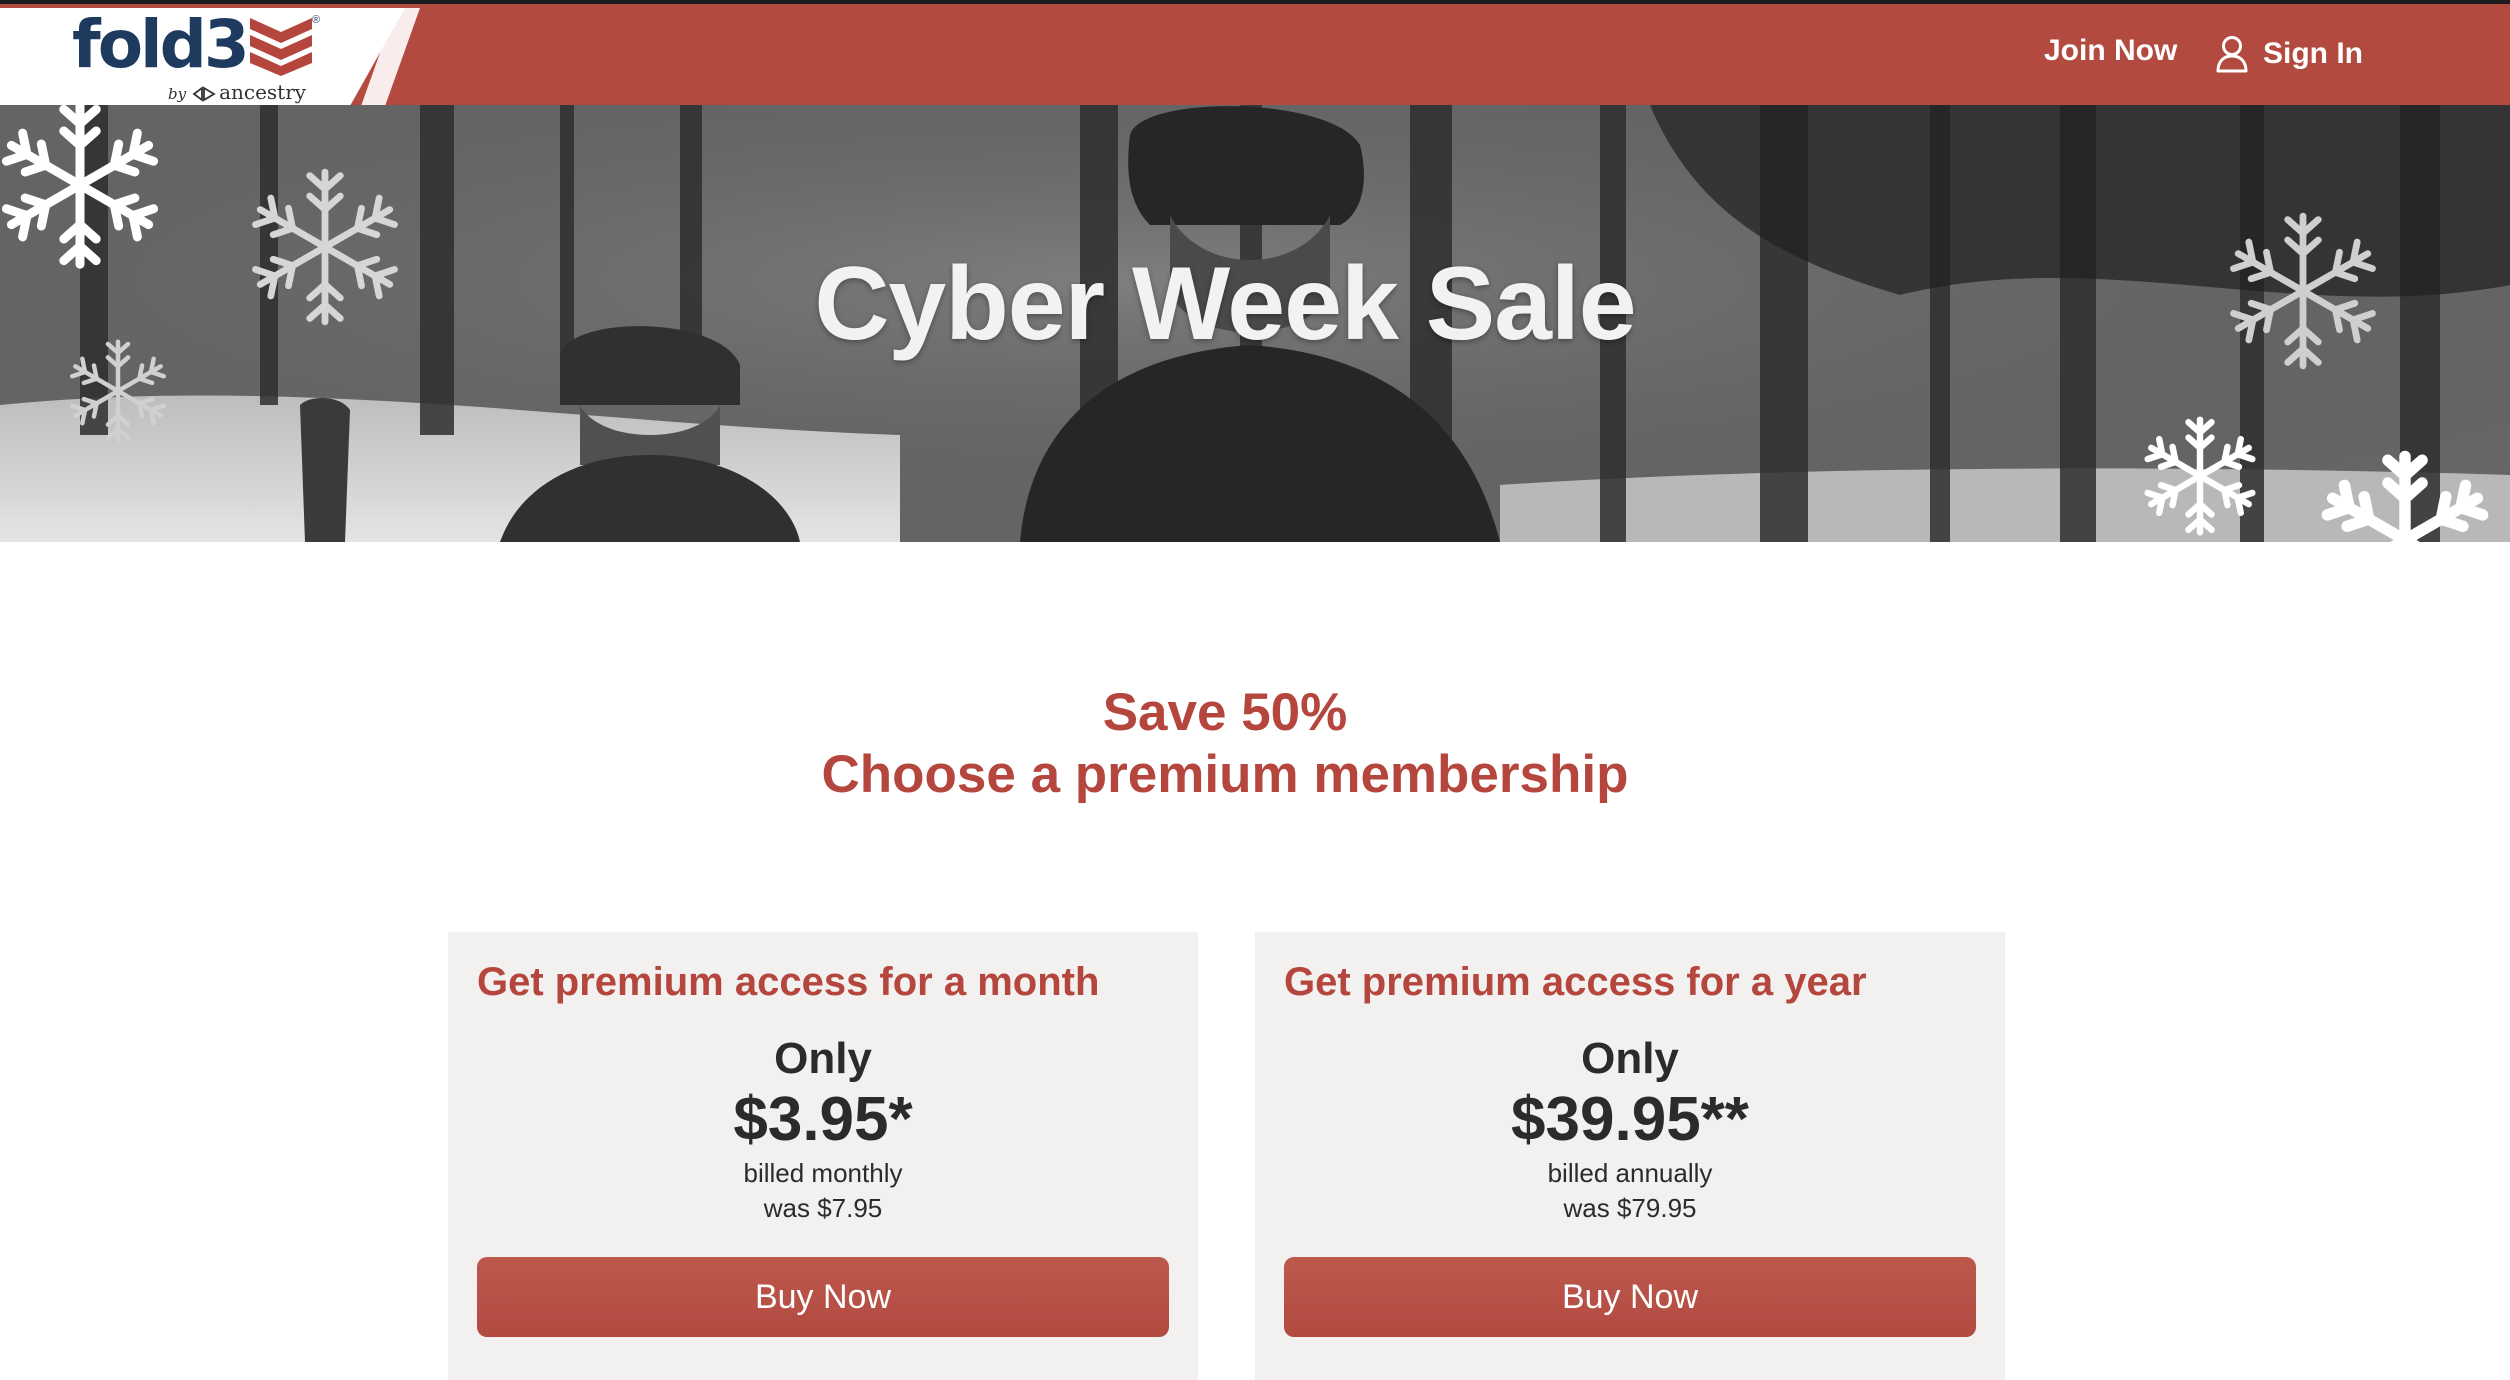 Image resolution: width=2510 pixels, height=1380 pixels. Describe the element at coordinates (2313, 53) in the screenshot. I see `sign-in-label: Sign In` at that location.